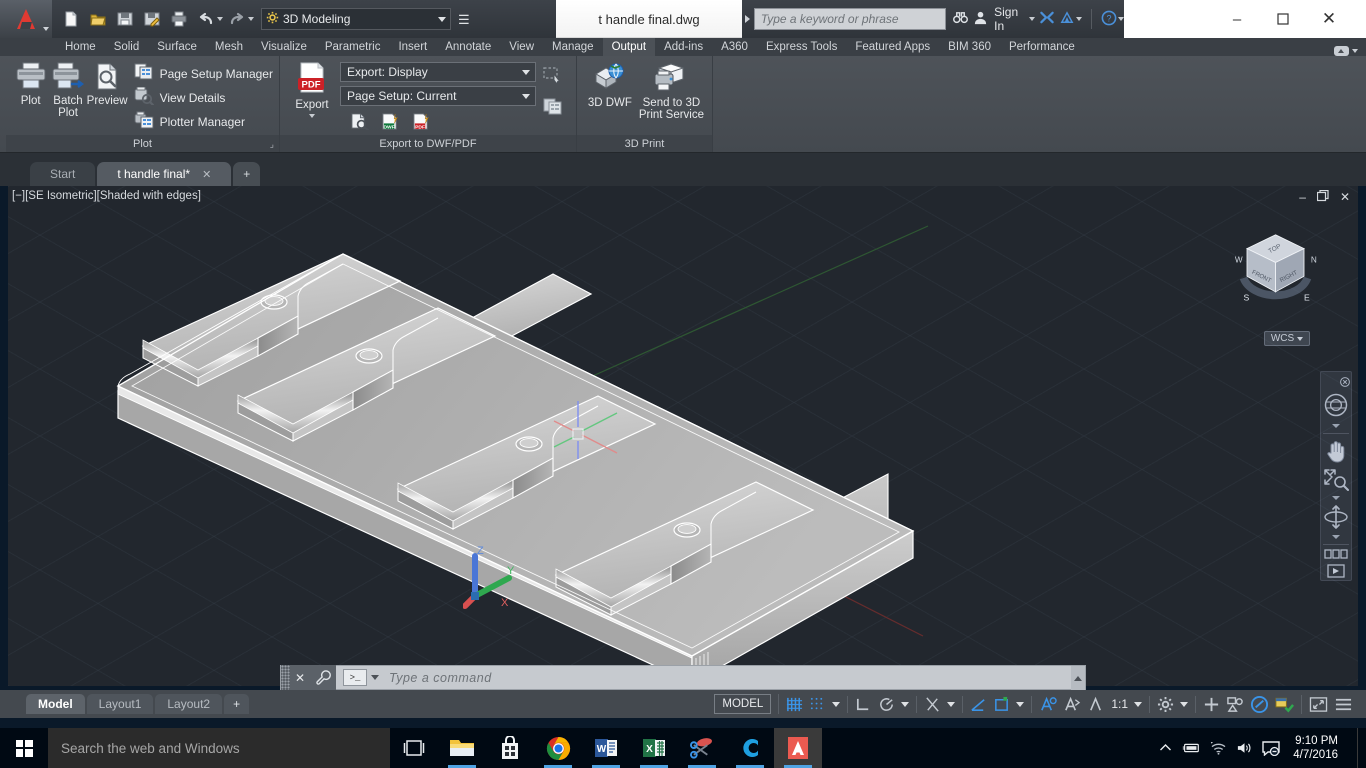 The image size is (1366, 768). What do you see at coordinates (1096, 704) in the screenshot?
I see `annotation-scale-lock-icon` at bounding box center [1096, 704].